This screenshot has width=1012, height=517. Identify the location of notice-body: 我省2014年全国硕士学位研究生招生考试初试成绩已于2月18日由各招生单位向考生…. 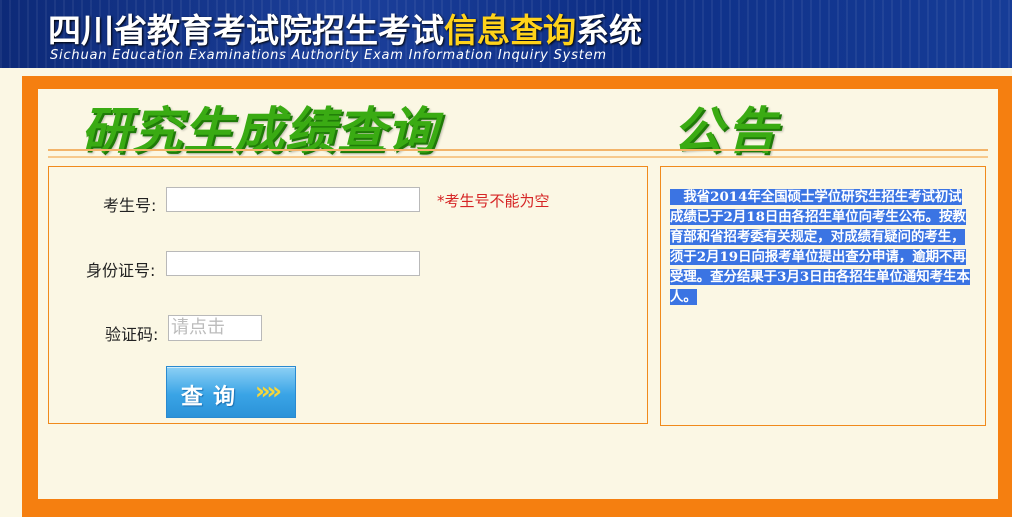
(820, 247).